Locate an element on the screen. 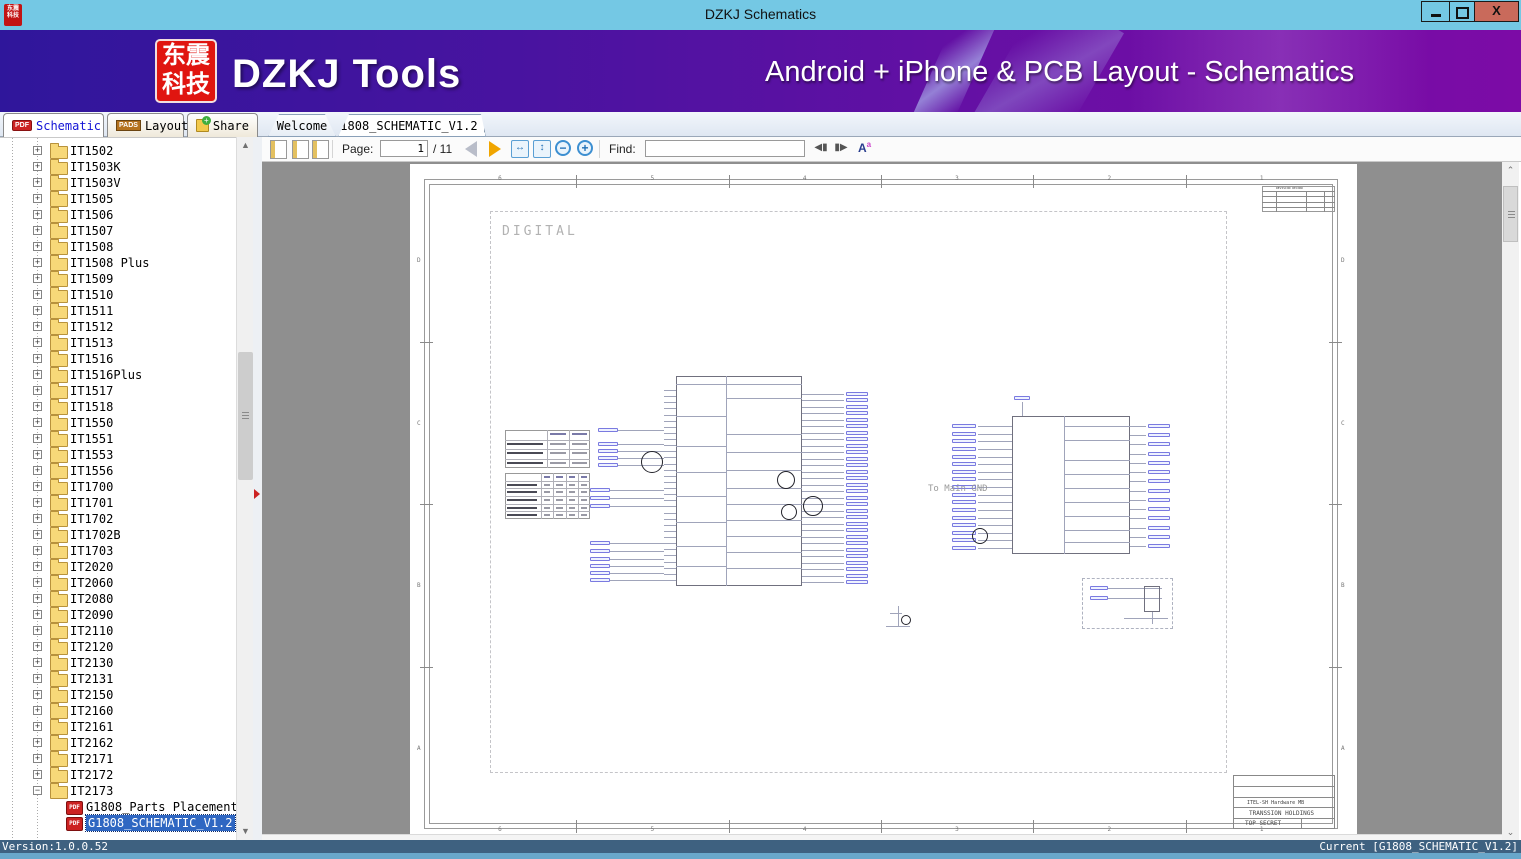 The height and width of the screenshot is (859, 1521). tree-item-it1503v: + IT1503V is located at coordinates (118, 183).